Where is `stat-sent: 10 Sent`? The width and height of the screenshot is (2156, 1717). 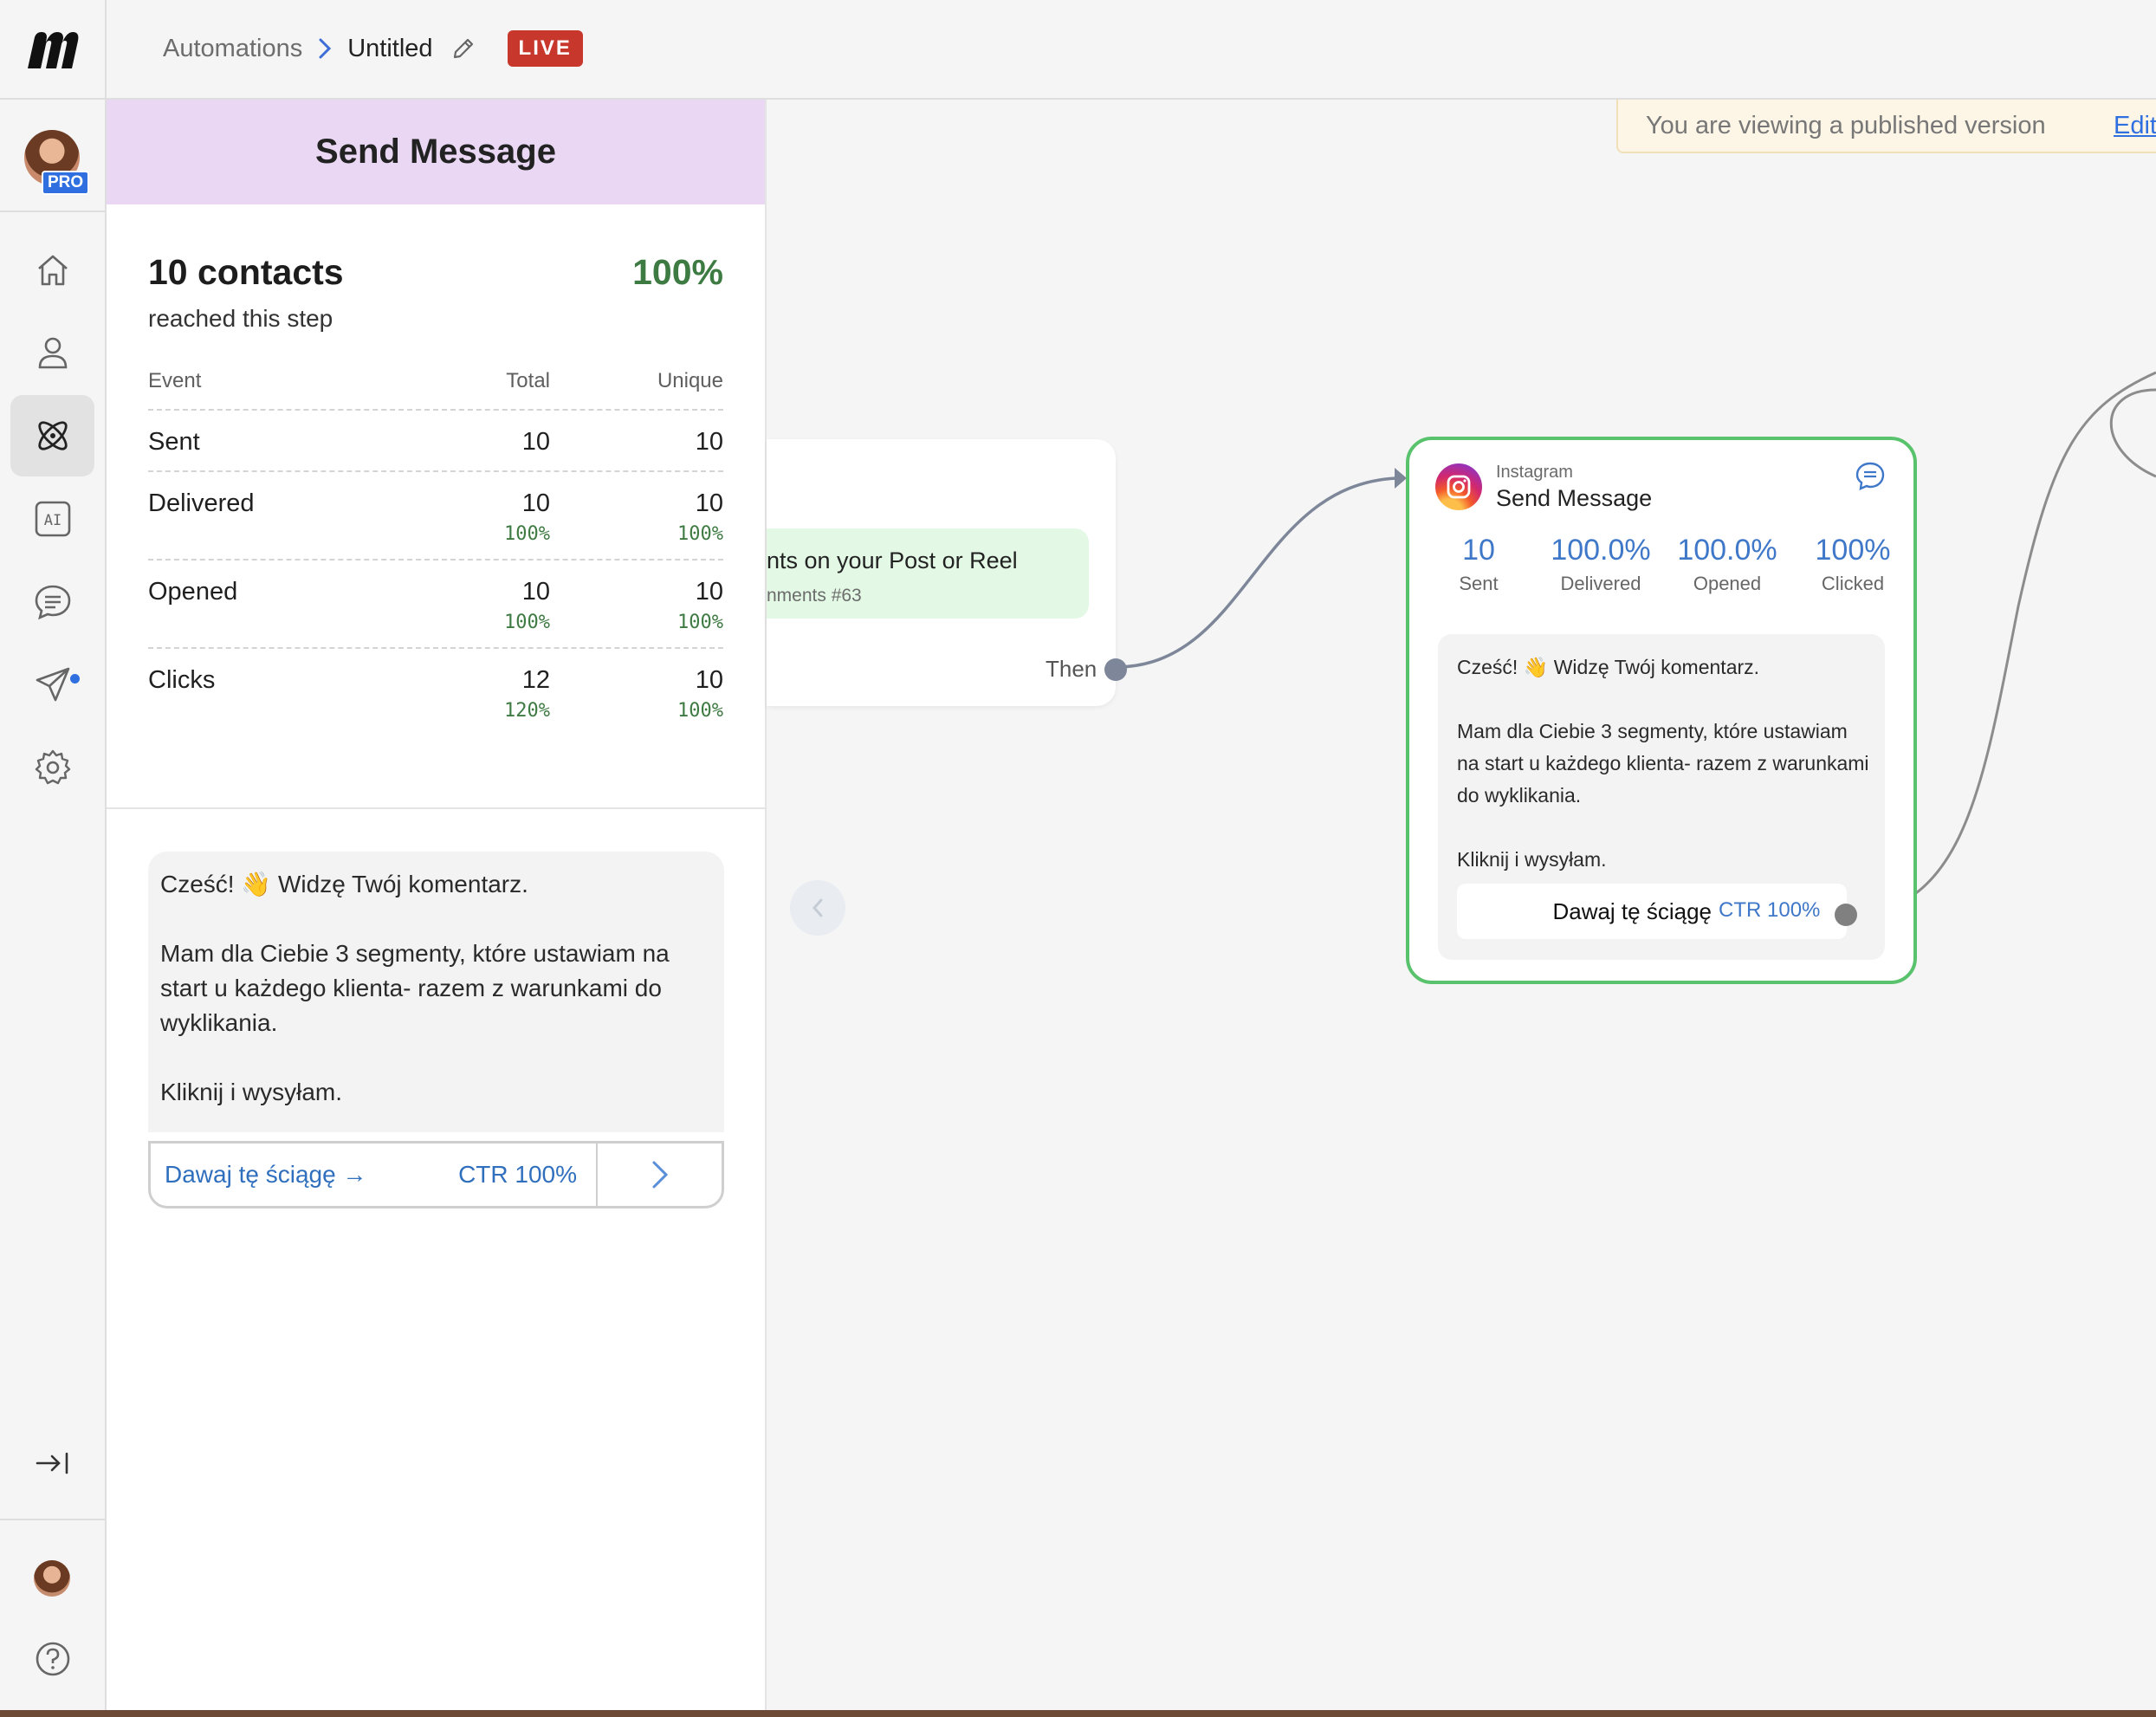 stat-sent: 10 Sent is located at coordinates (1478, 565).